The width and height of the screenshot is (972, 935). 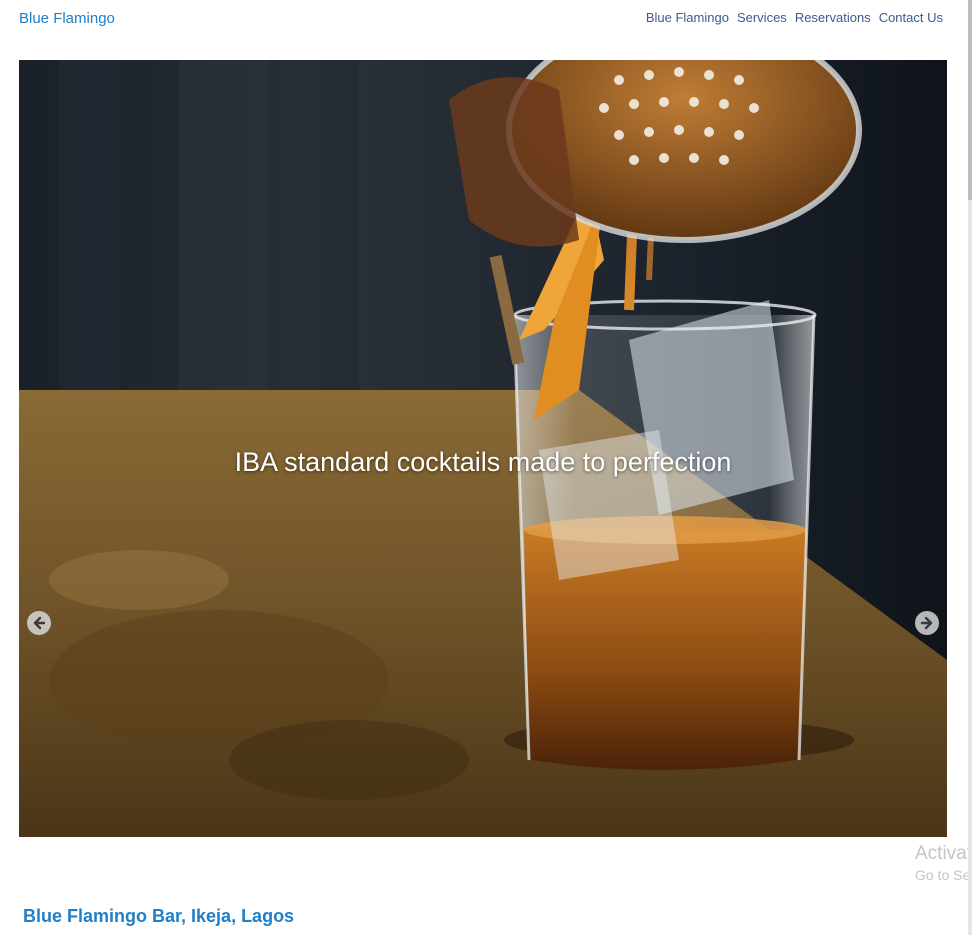 I want to click on nav-contact-us: Contact Us, so click(x=911, y=17).